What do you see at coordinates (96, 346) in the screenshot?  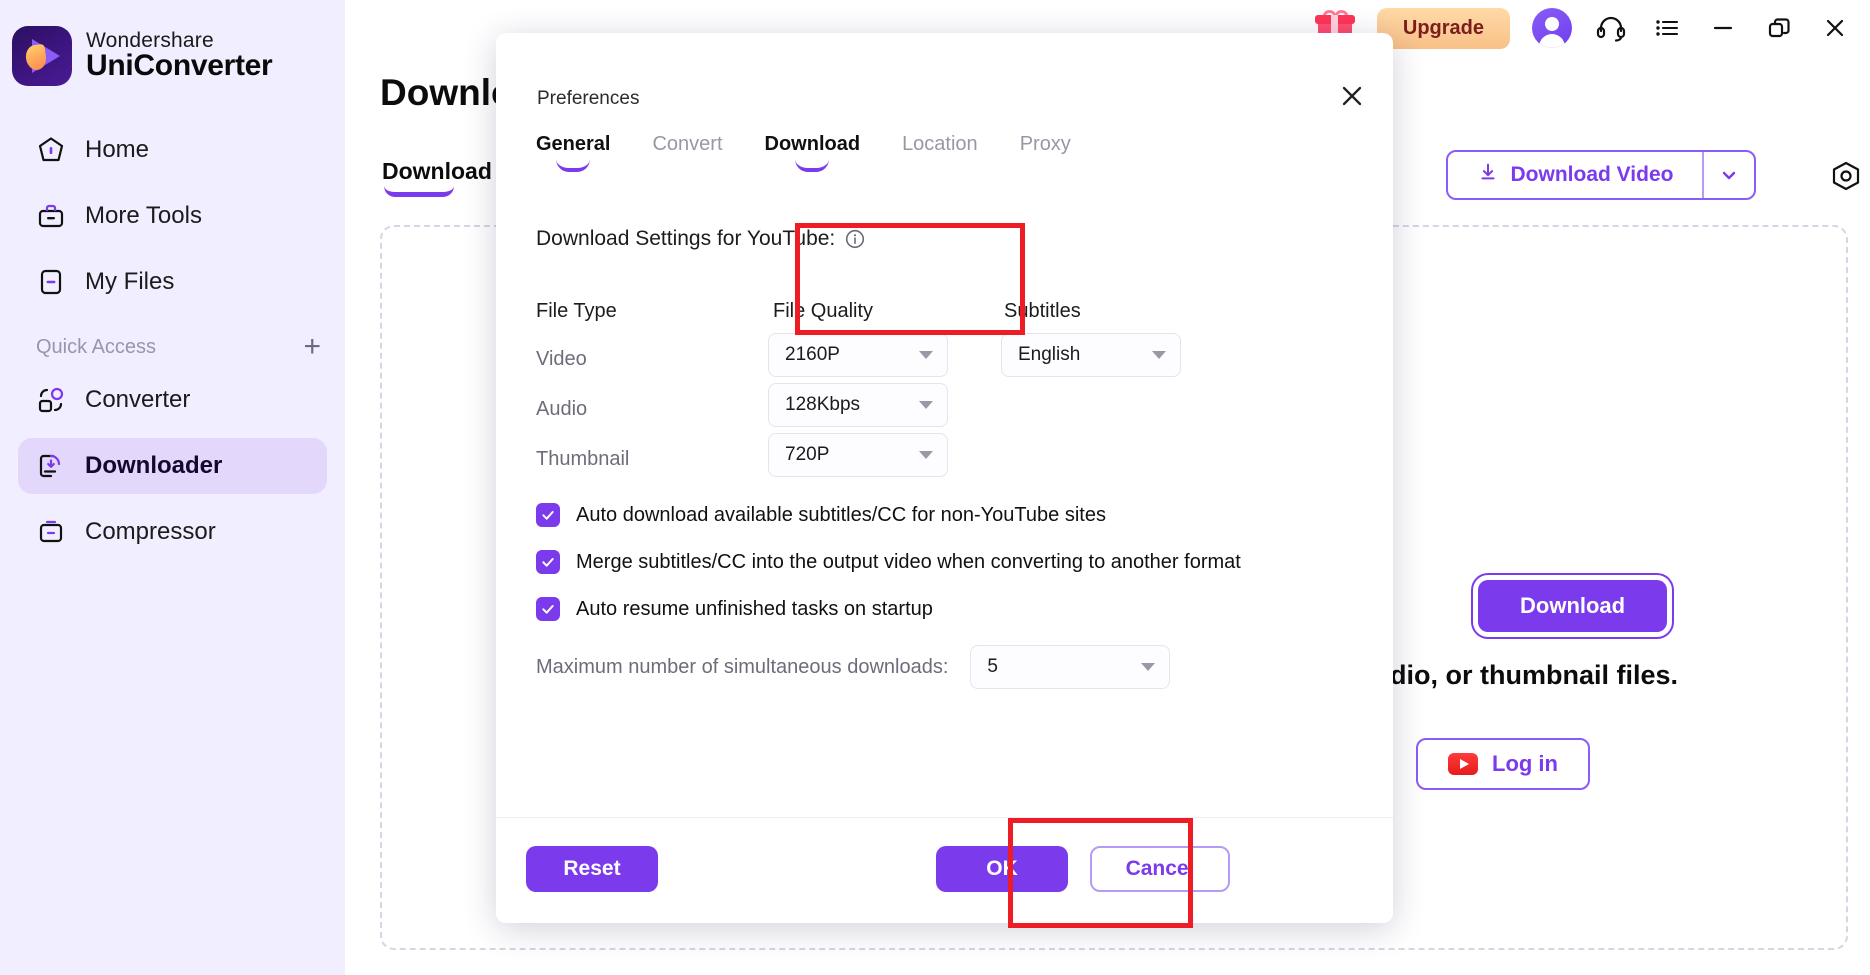 I see `quick-access-label: Quick Access` at bounding box center [96, 346].